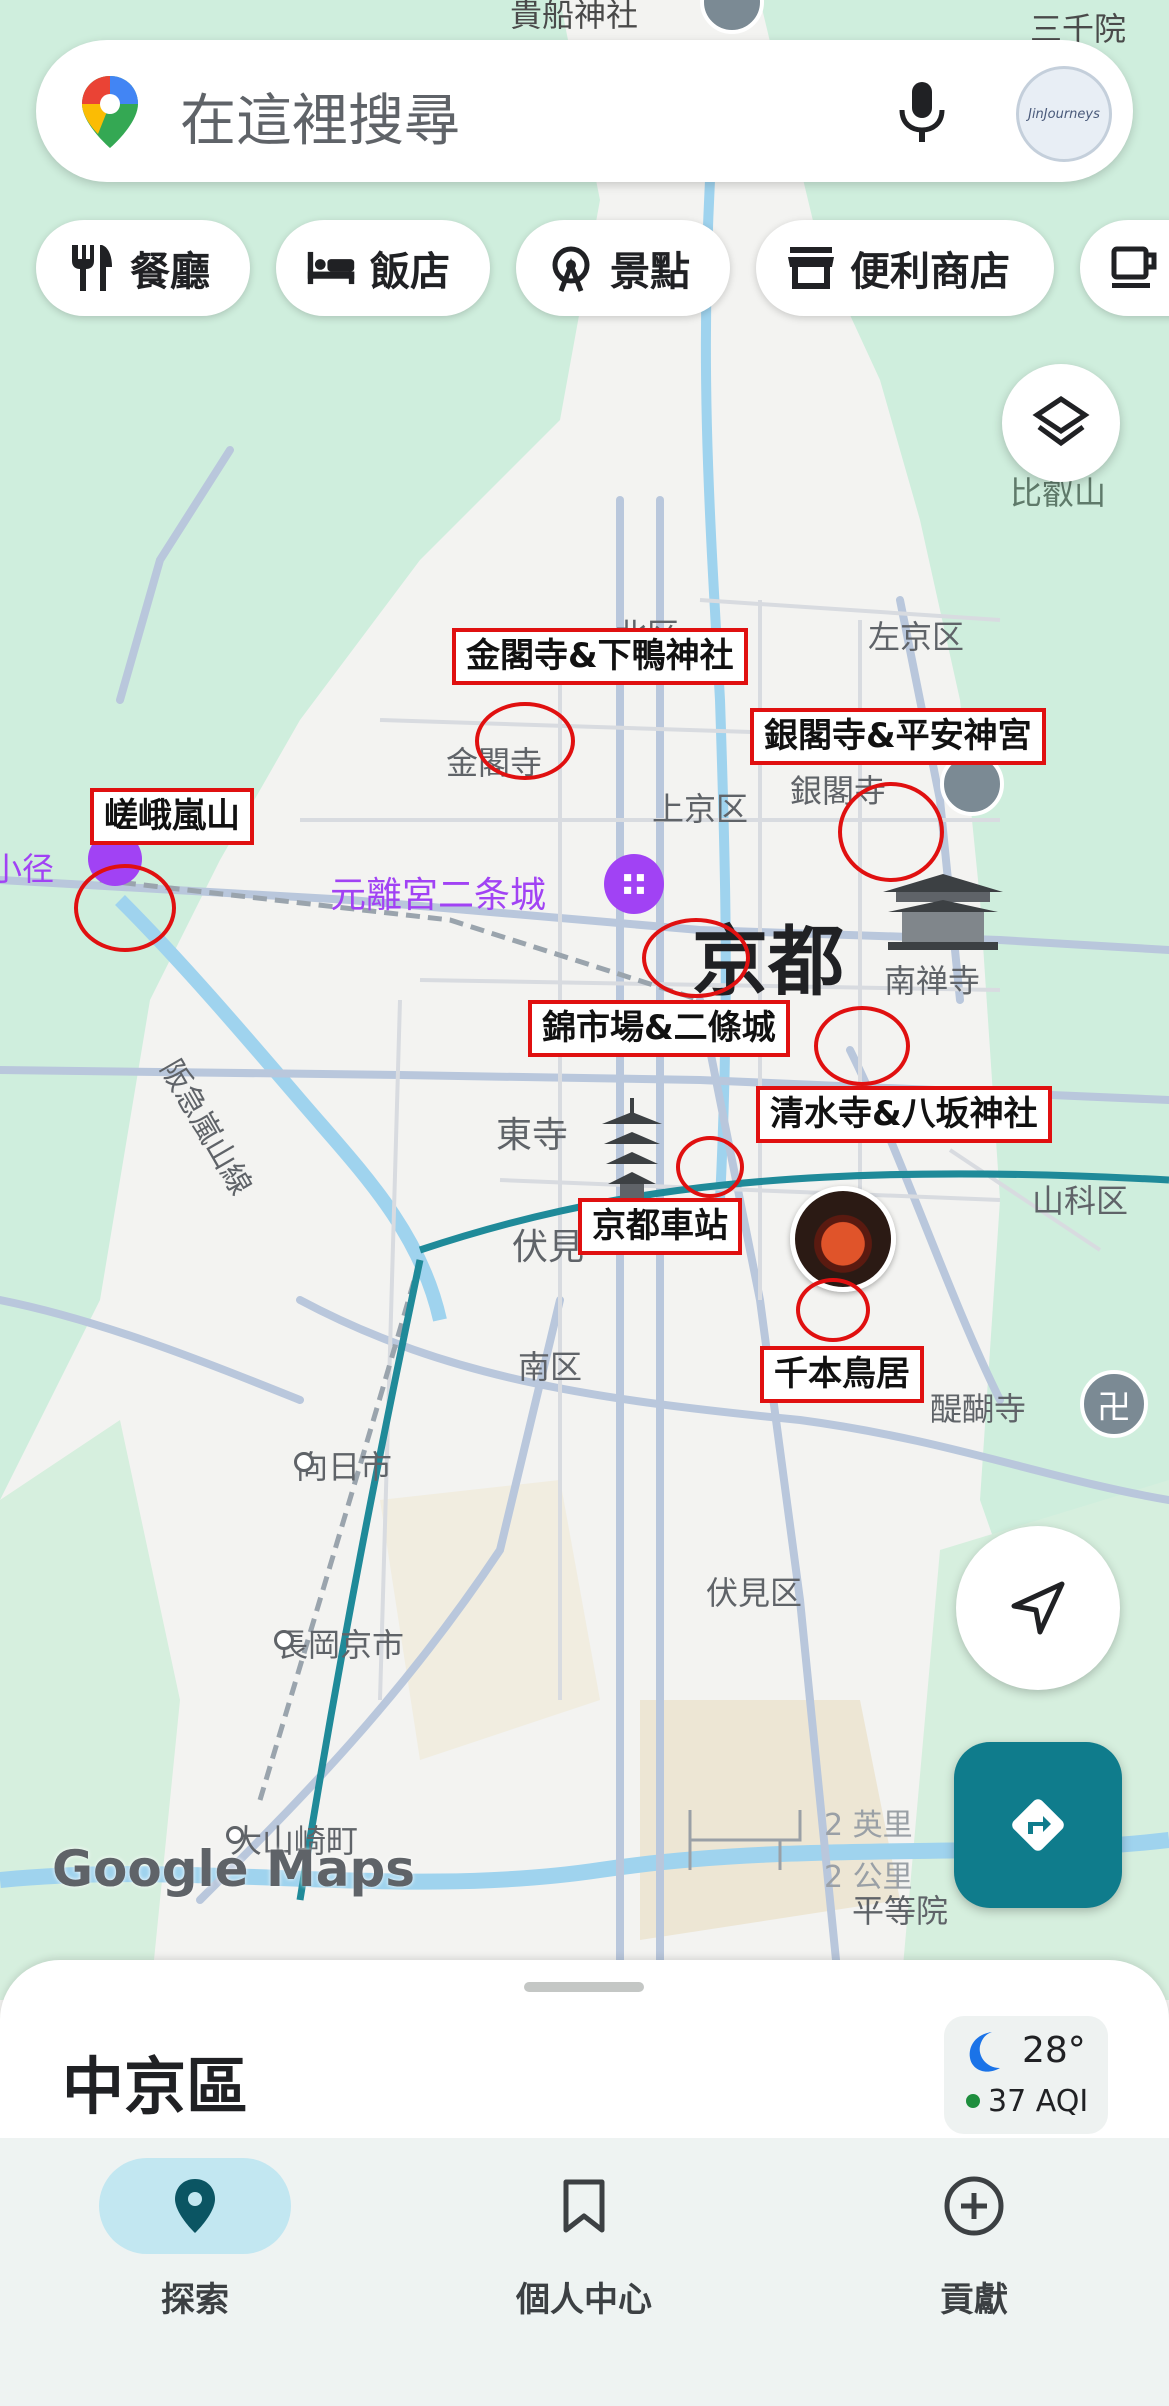 This screenshot has width=1169, height=2406. What do you see at coordinates (110, 112) in the screenshot?
I see `google-maps-pin-icon` at bounding box center [110, 112].